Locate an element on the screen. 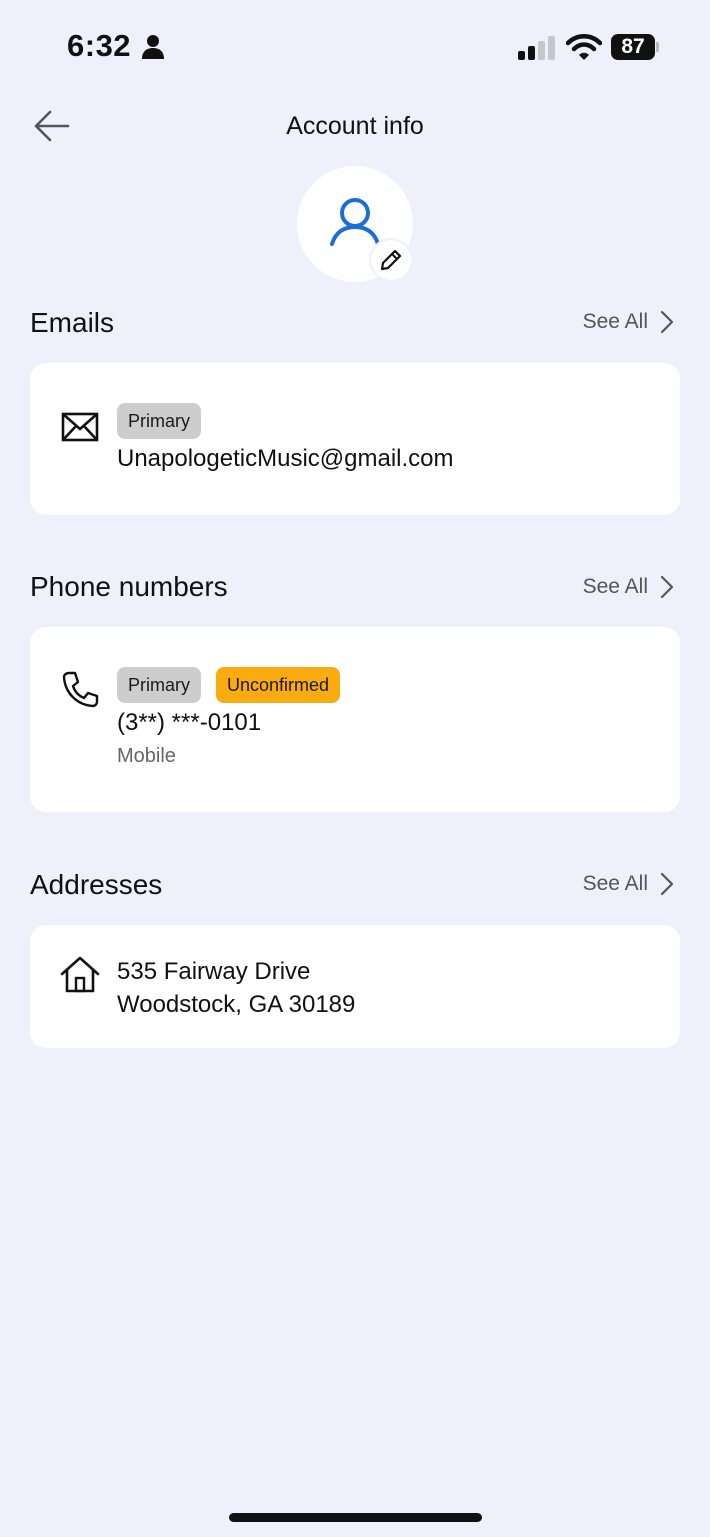 The width and height of the screenshot is (710, 1537). envelope-icon is located at coordinates (80, 427).